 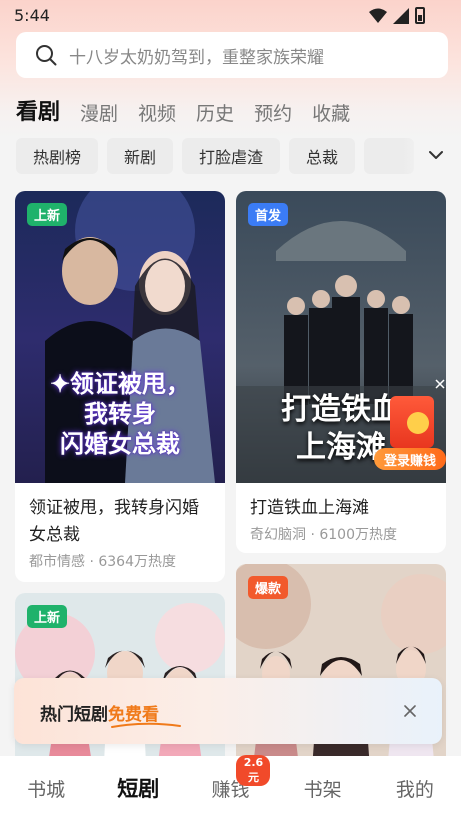 What do you see at coordinates (331, 112) in the screenshot?
I see `tab-favorites: 收藏` at bounding box center [331, 112].